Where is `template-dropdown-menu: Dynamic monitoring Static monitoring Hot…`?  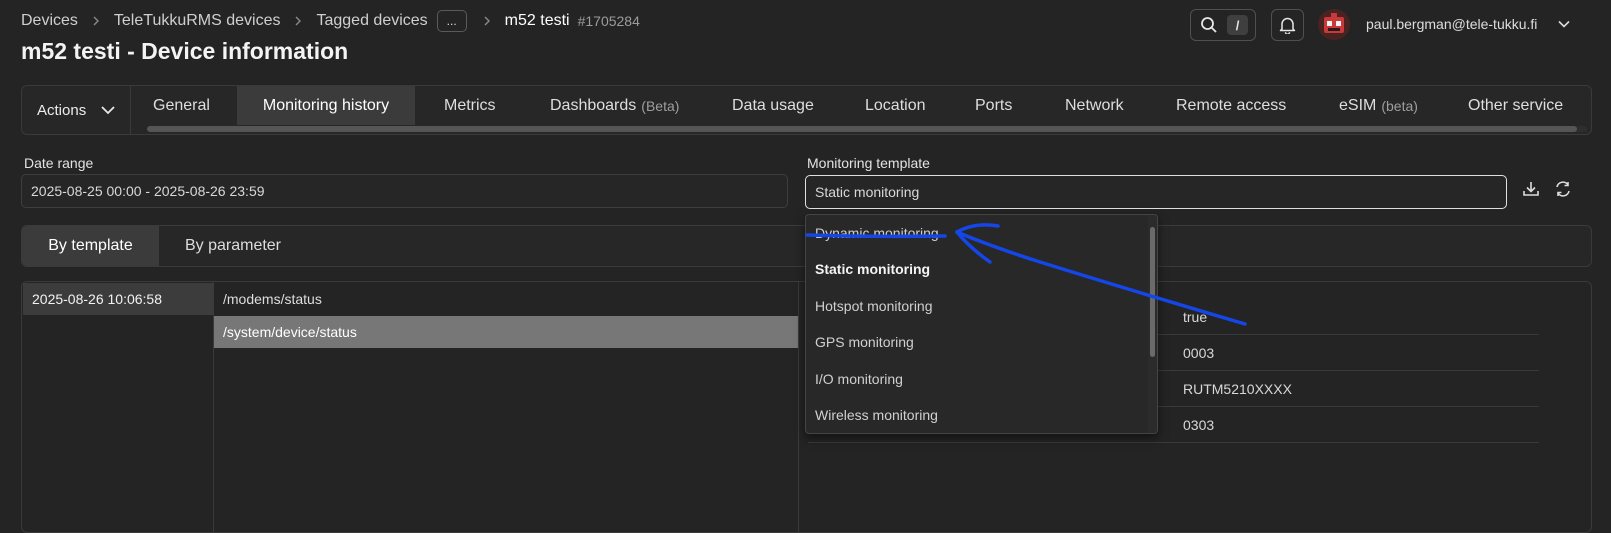 template-dropdown-menu: Dynamic monitoring Static monitoring Hot… is located at coordinates (981, 324).